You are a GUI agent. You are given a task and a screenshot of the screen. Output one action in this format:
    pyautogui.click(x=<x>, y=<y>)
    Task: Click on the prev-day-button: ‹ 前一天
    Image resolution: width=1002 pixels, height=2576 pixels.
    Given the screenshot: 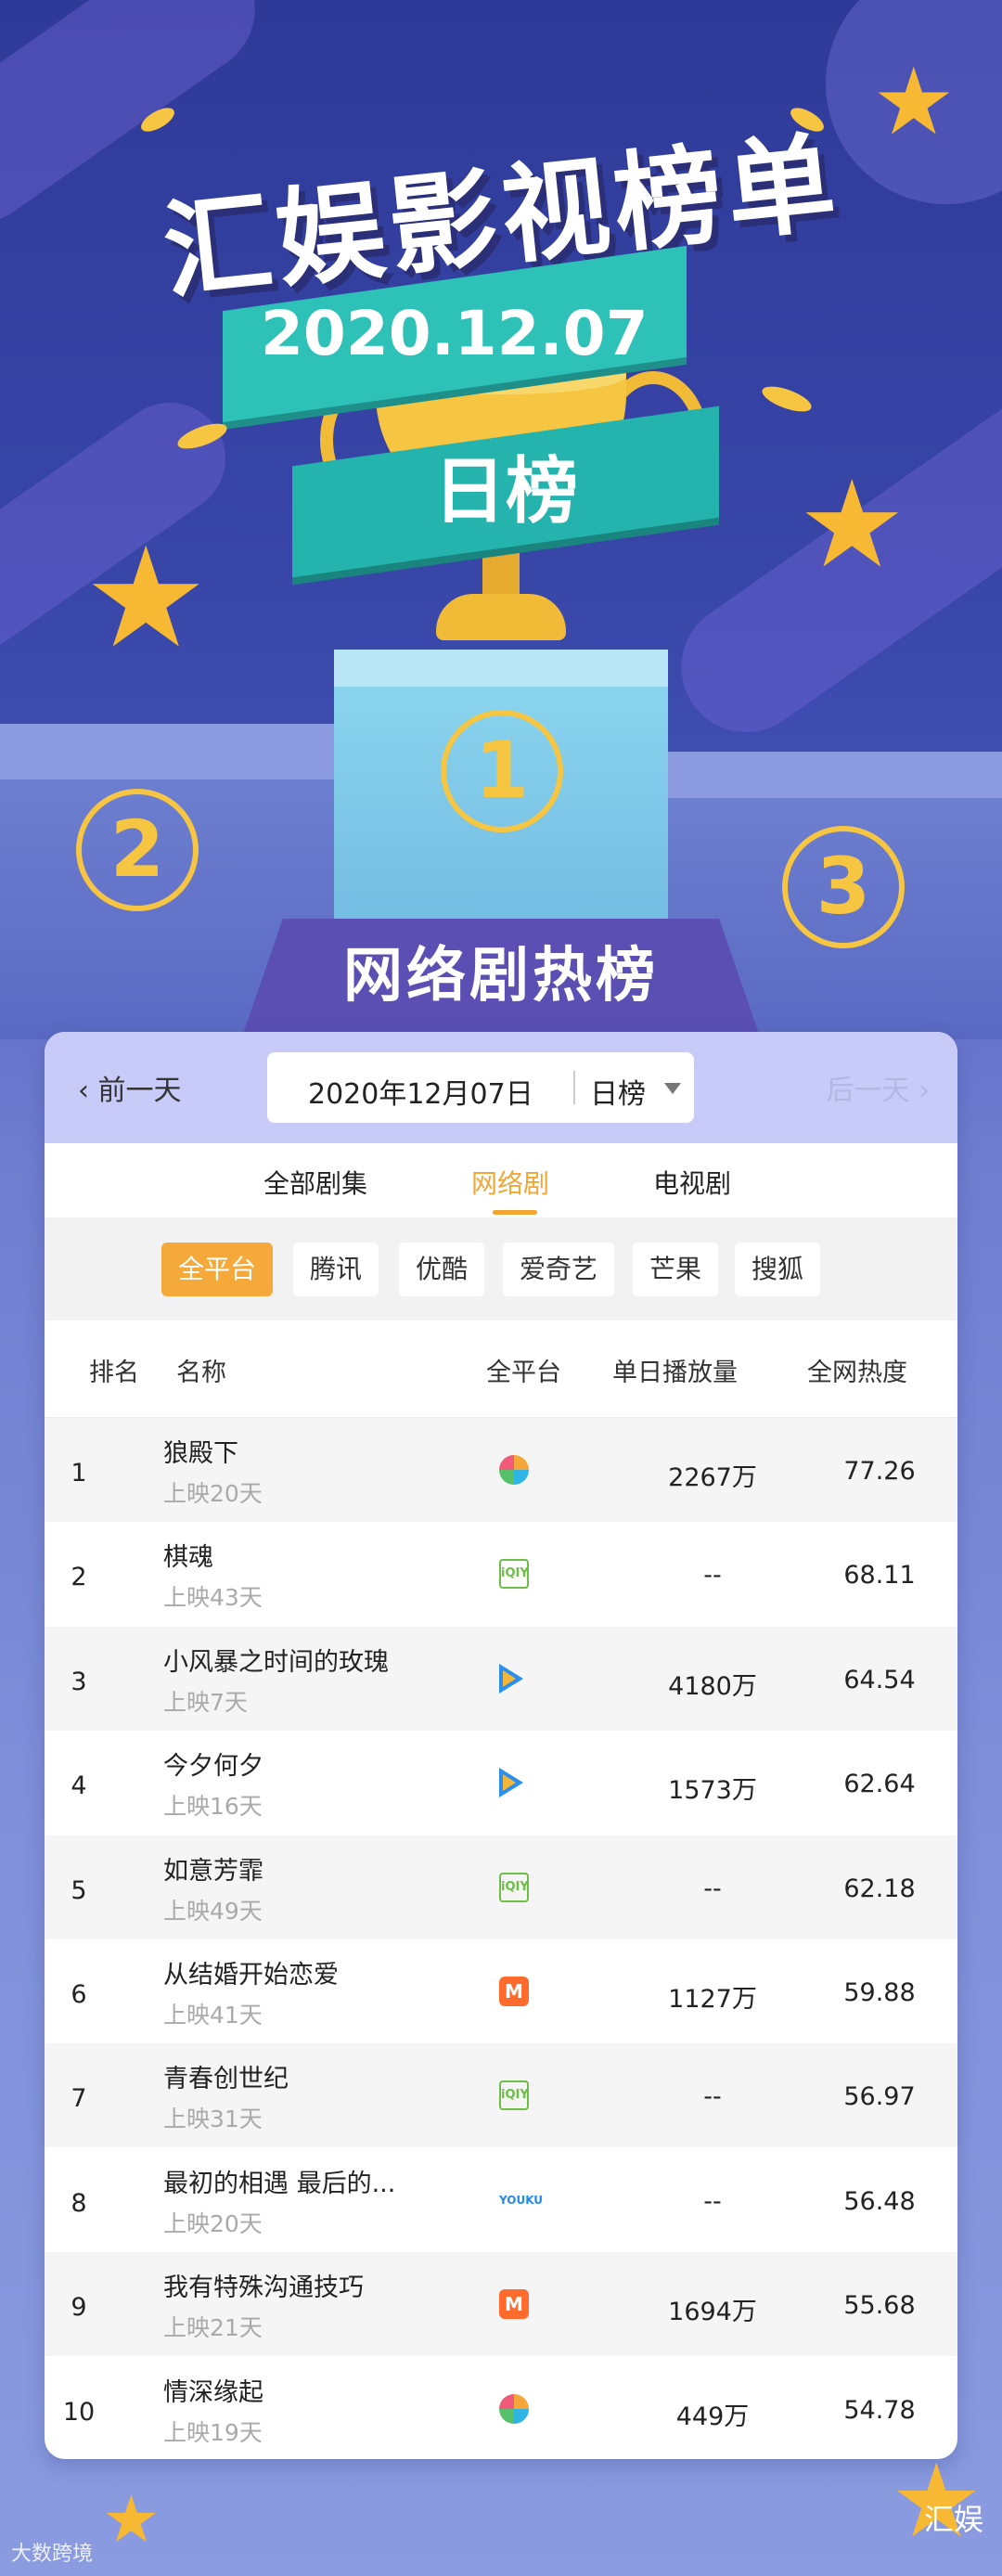 What is the action you would take?
    pyautogui.click(x=130, y=1087)
    